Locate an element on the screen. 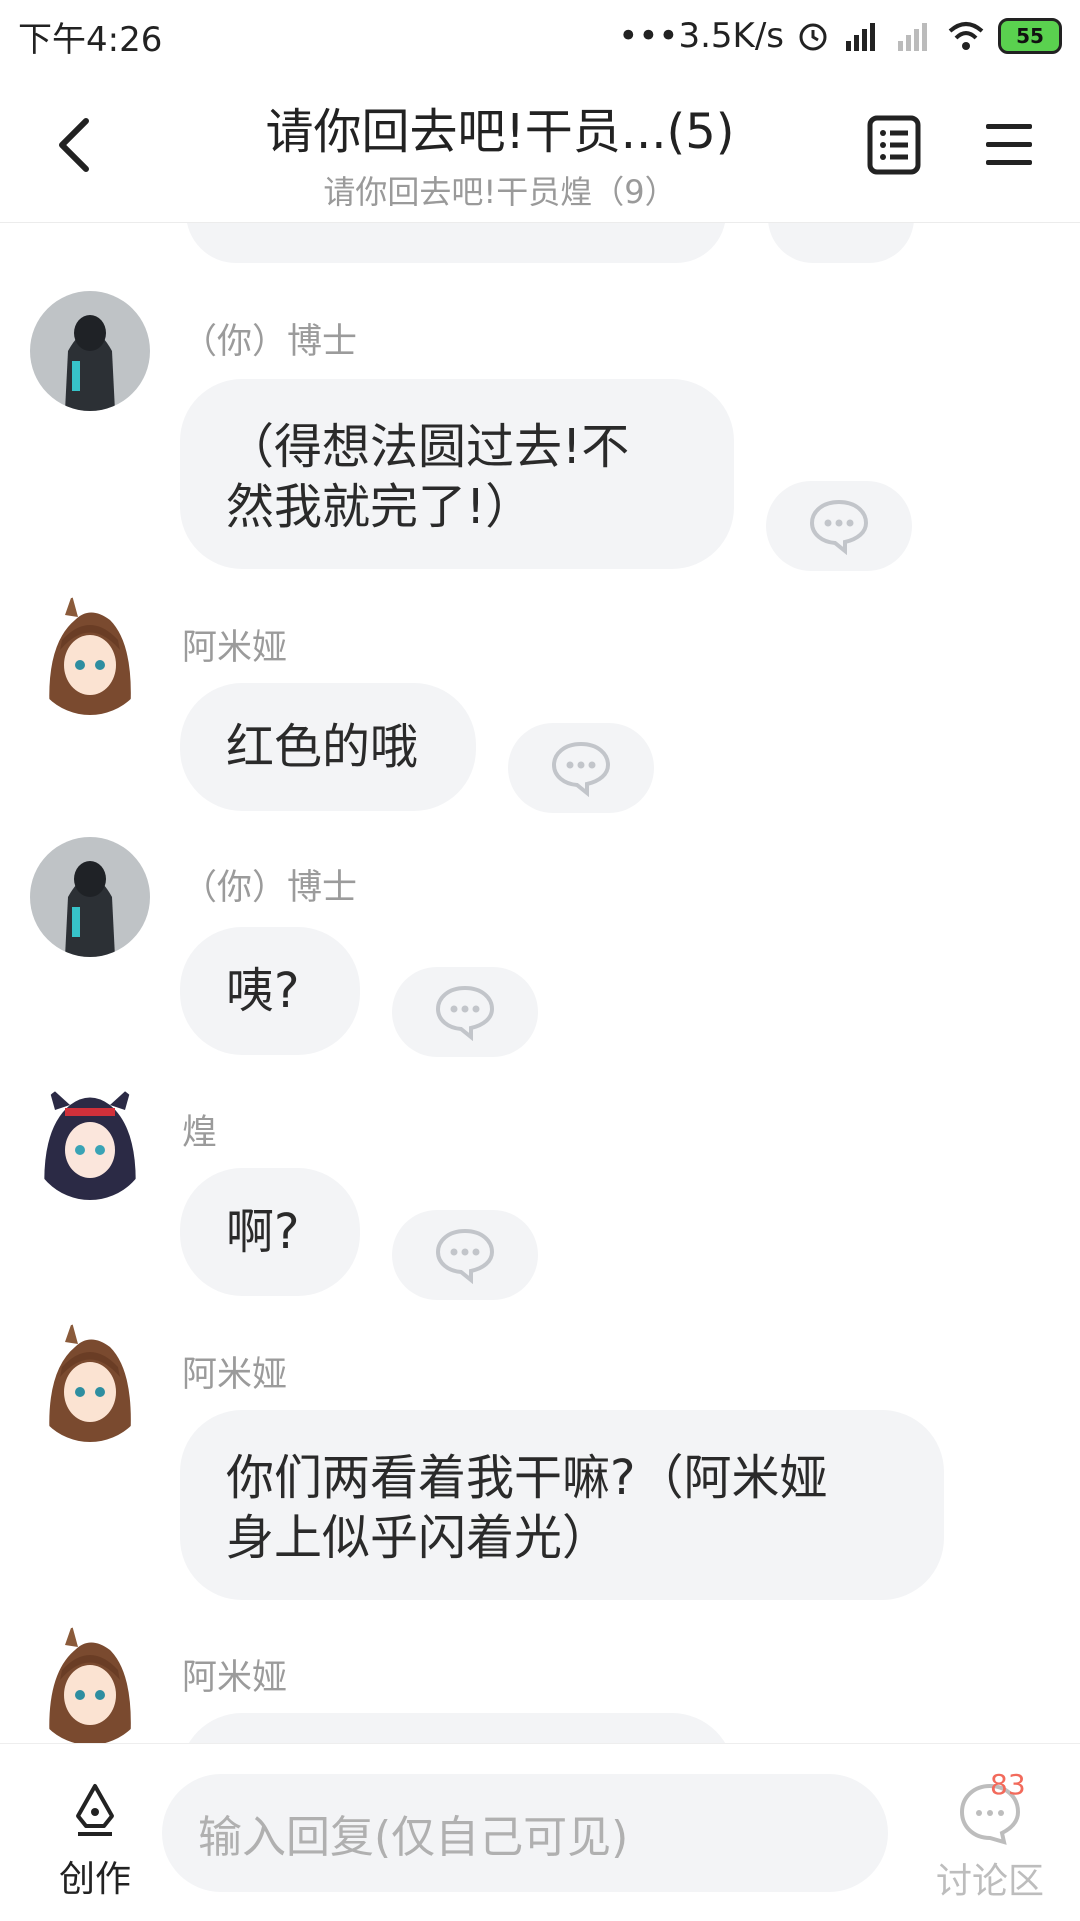  network-speed: •••3.5K/s is located at coordinates (701, 36).